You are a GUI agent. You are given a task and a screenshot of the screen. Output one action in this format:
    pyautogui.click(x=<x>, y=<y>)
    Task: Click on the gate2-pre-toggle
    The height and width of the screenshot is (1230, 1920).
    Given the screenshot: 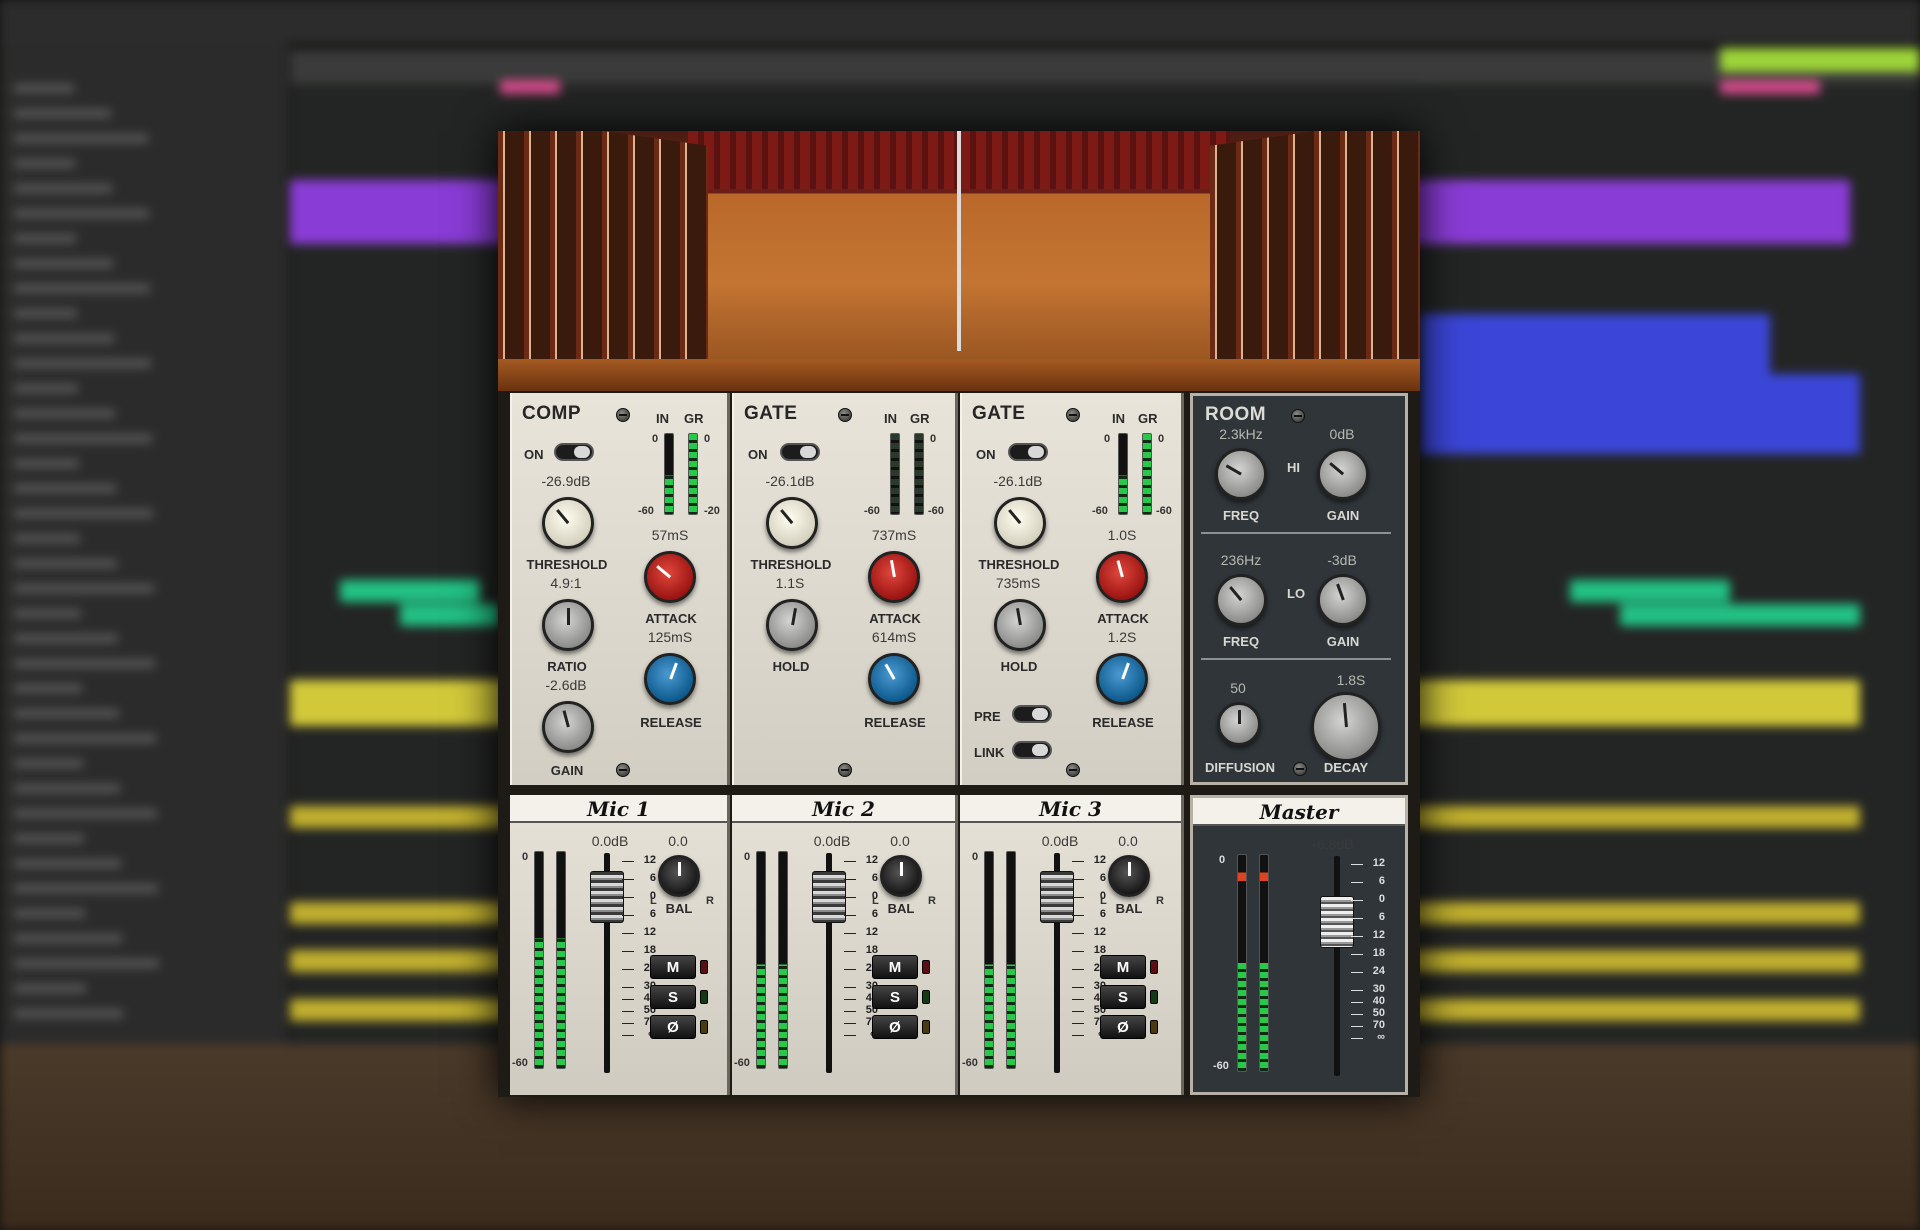 What is the action you would take?
    pyautogui.click(x=1032, y=714)
    